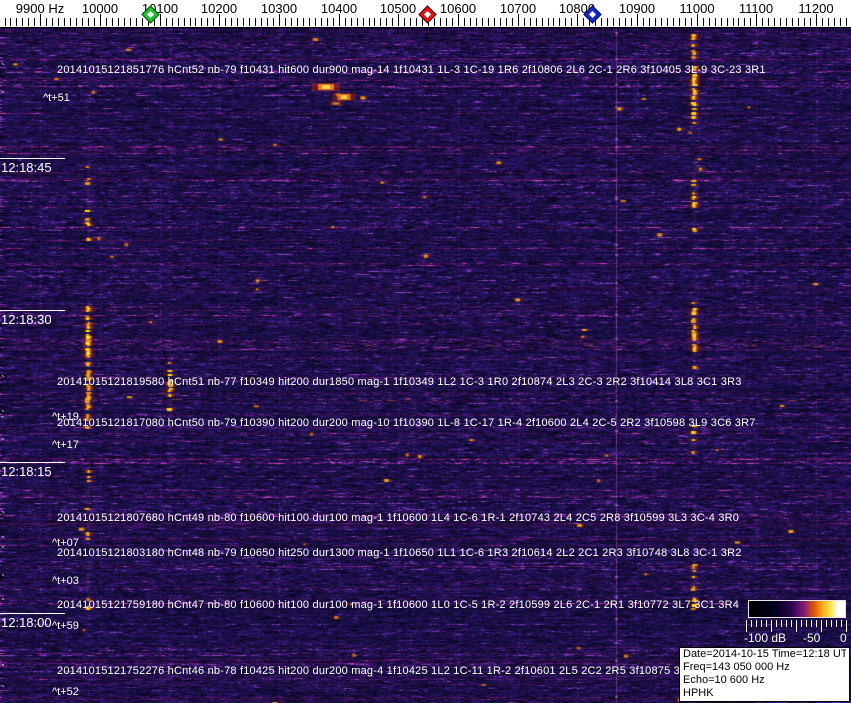  Describe the element at coordinates (797, 609) in the screenshot. I see `db-colorscale-bar` at that location.